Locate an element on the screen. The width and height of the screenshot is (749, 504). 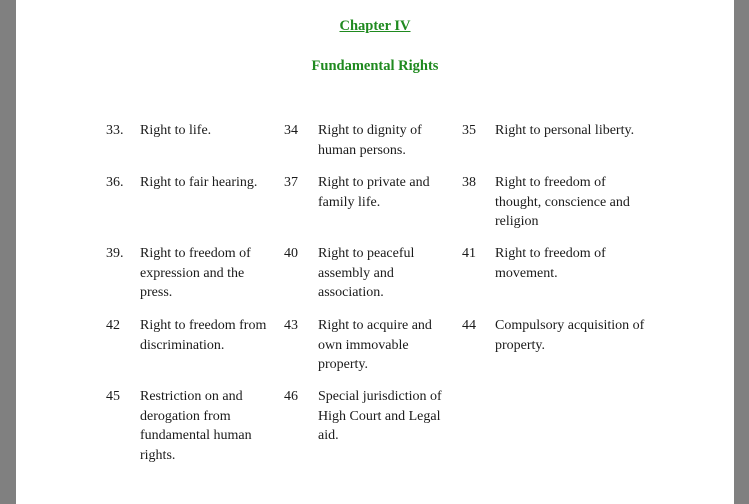
section-title-text: Right to dignity of human persons. is located at coordinates (370, 140).